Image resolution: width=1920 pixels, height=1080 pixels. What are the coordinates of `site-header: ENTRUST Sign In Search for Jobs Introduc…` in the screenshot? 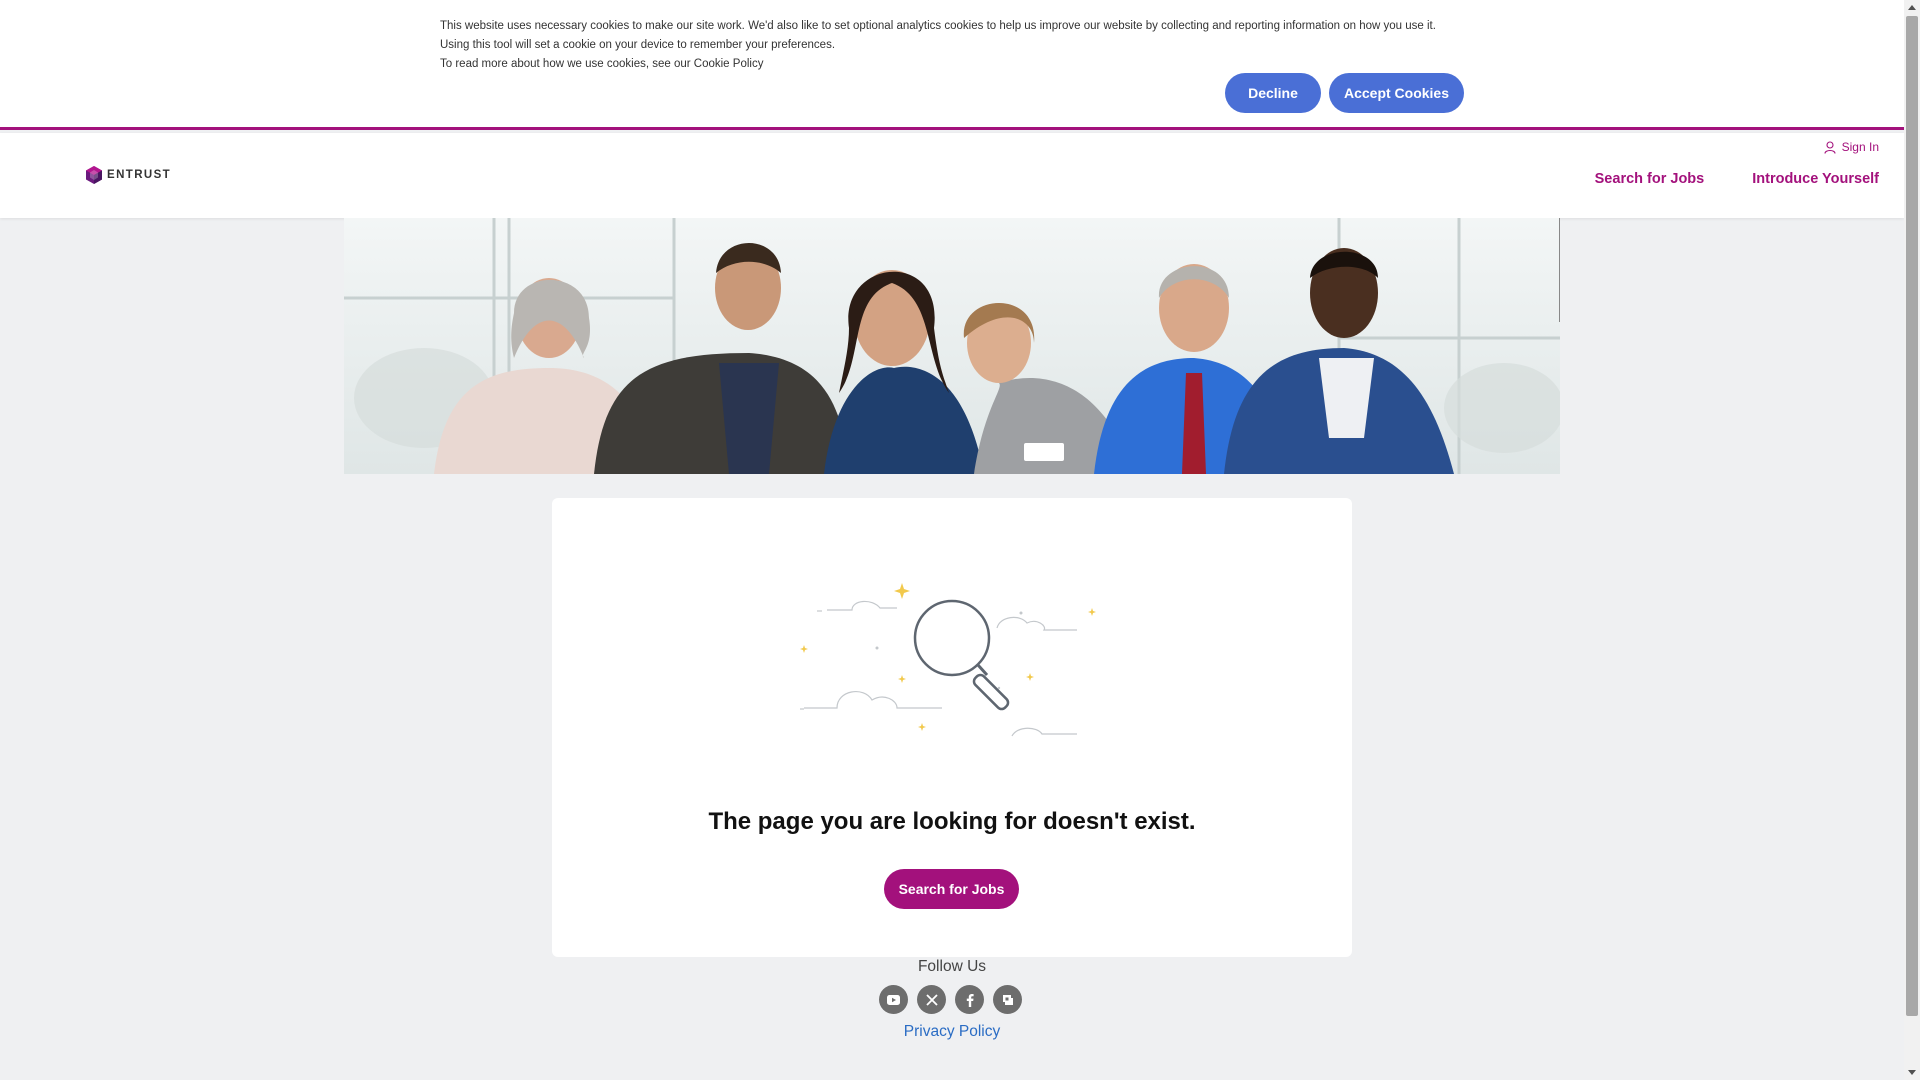 It's located at (952, 175).